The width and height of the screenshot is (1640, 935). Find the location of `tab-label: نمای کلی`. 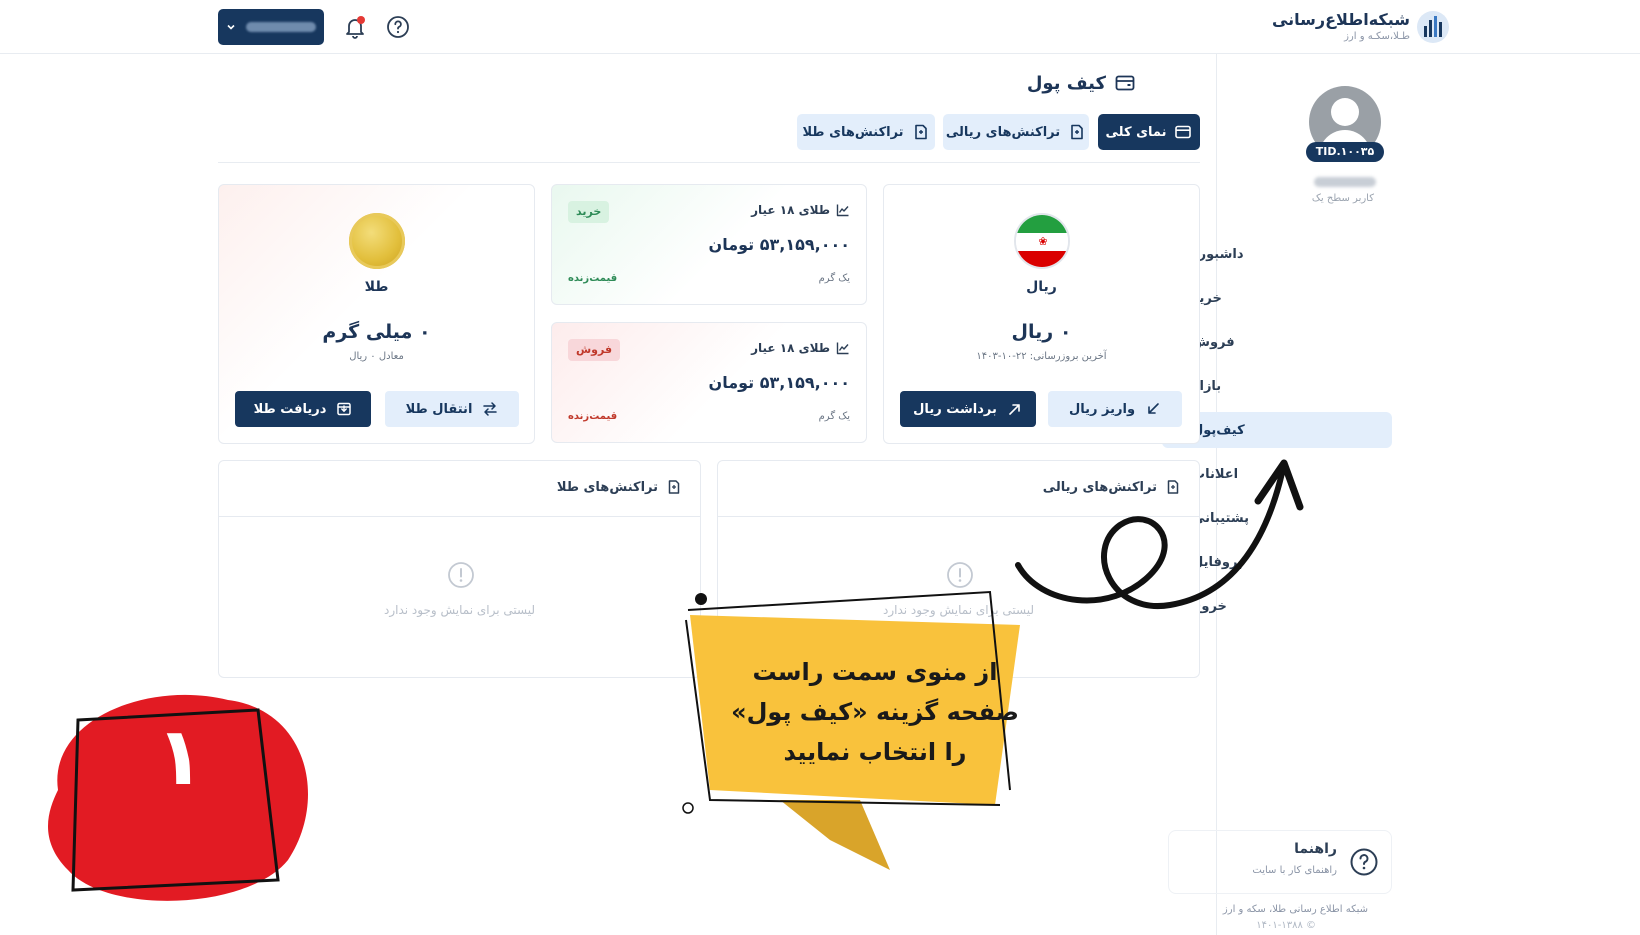

tab-label: نمای کلی is located at coordinates (1136, 132).